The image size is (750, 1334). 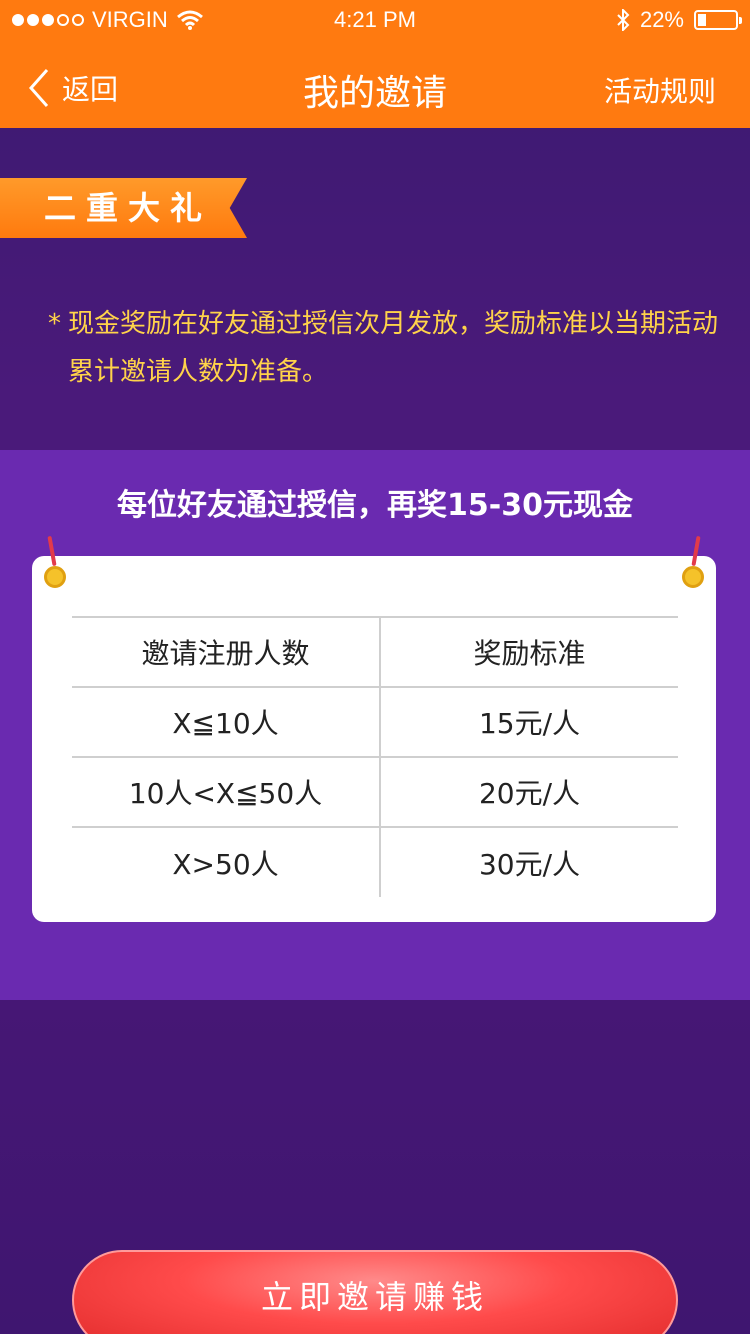 What do you see at coordinates (226, 721) in the screenshot?
I see `table-cell: X≦10人` at bounding box center [226, 721].